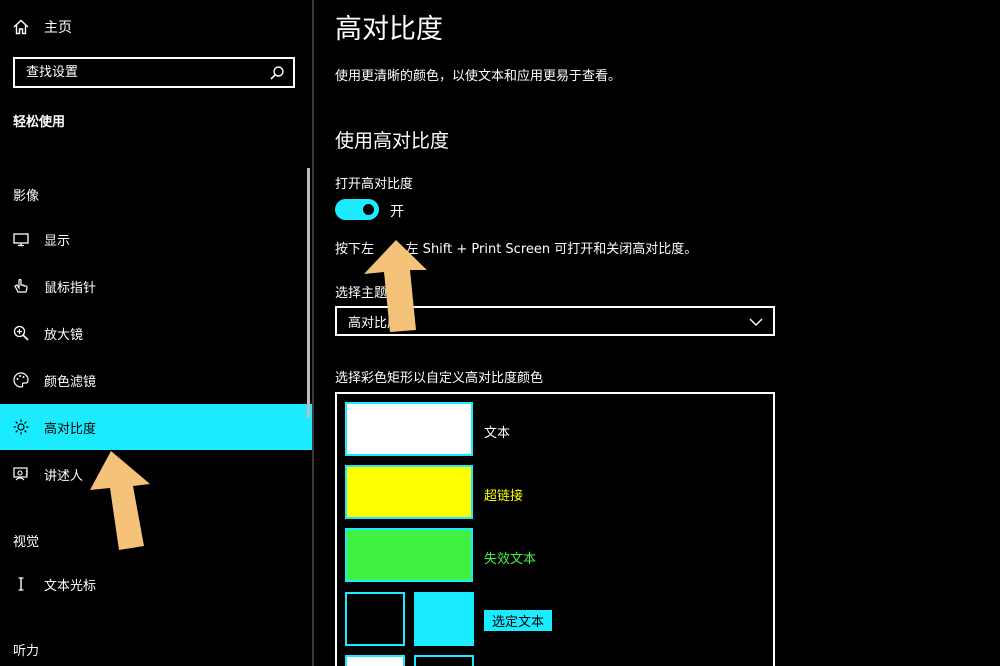 The width and height of the screenshot is (1000, 666). What do you see at coordinates (26, 542) in the screenshot?
I see `group-title-interaction: 视觉` at bounding box center [26, 542].